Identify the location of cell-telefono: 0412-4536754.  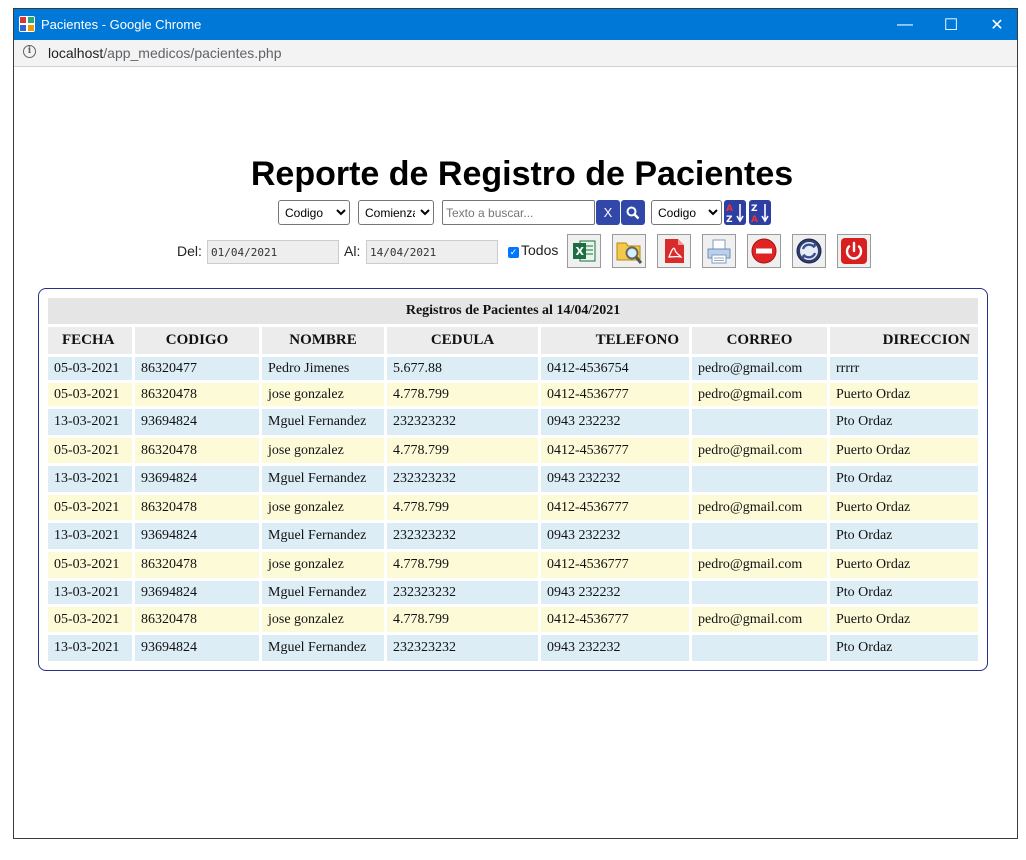
(615, 368).